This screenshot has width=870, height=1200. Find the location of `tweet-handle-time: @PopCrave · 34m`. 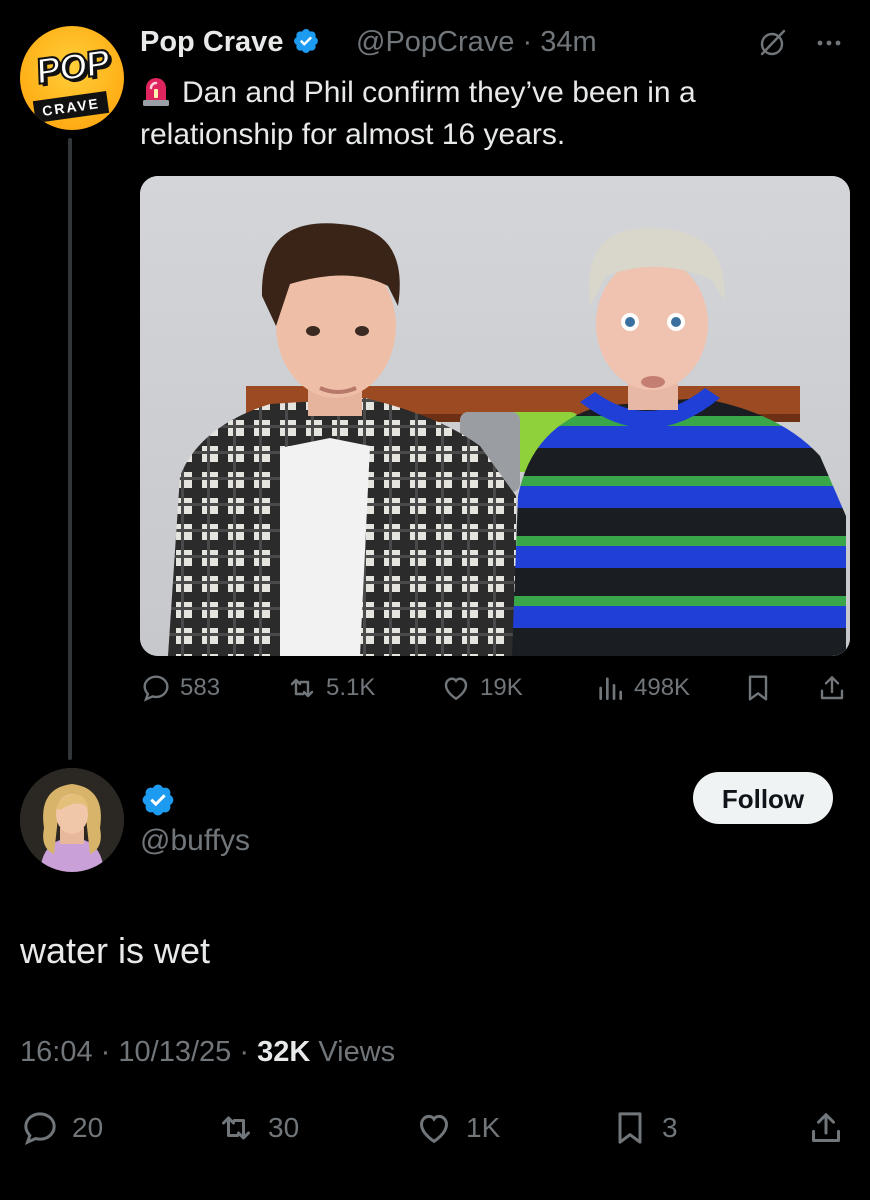

tweet-handle-time: @PopCrave · 34m is located at coordinates (476, 42).